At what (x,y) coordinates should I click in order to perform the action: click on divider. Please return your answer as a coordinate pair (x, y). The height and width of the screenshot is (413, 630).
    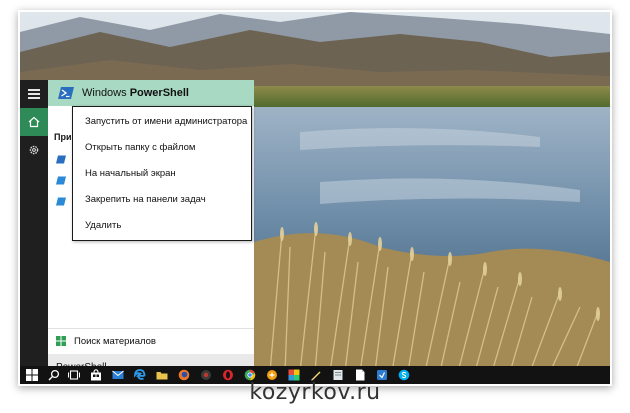
    Looking at the image, I should click on (151, 328).